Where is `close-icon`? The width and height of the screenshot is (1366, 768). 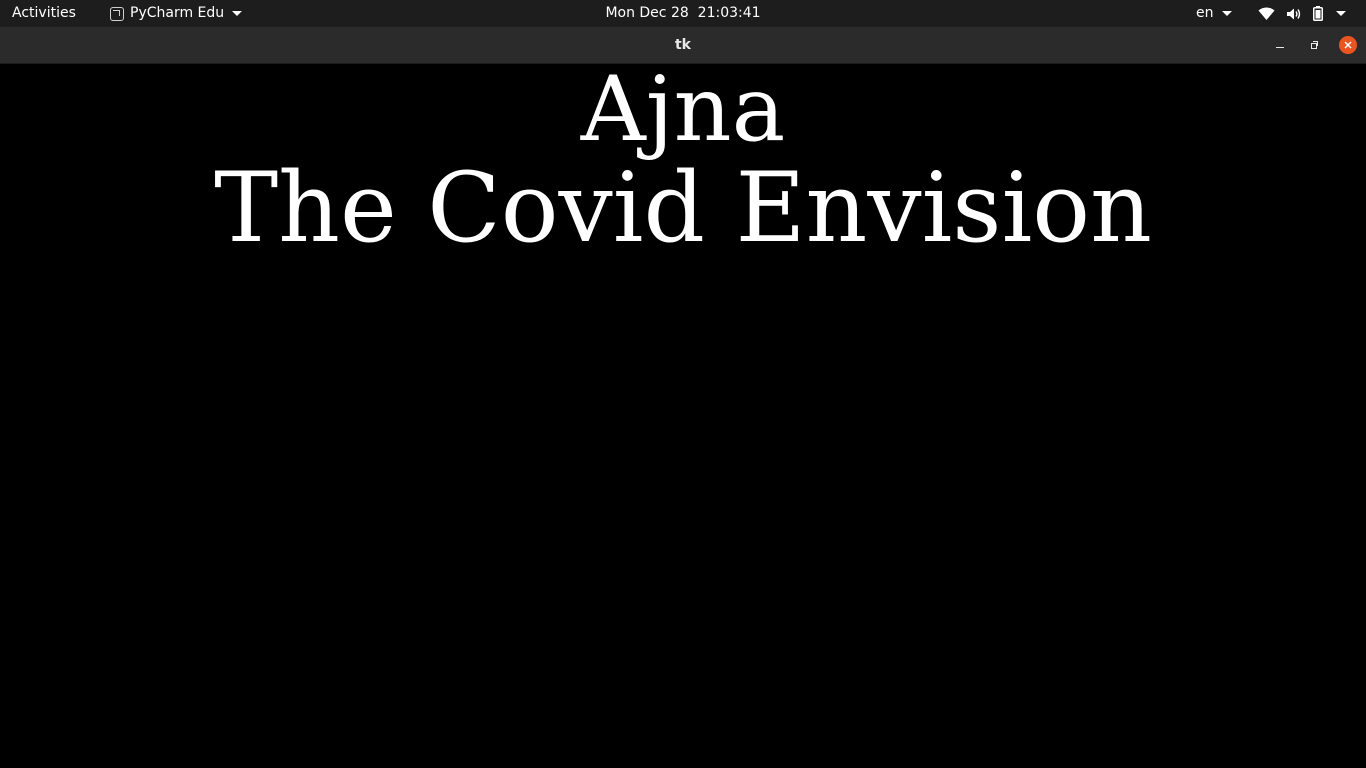 close-icon is located at coordinates (1348, 45).